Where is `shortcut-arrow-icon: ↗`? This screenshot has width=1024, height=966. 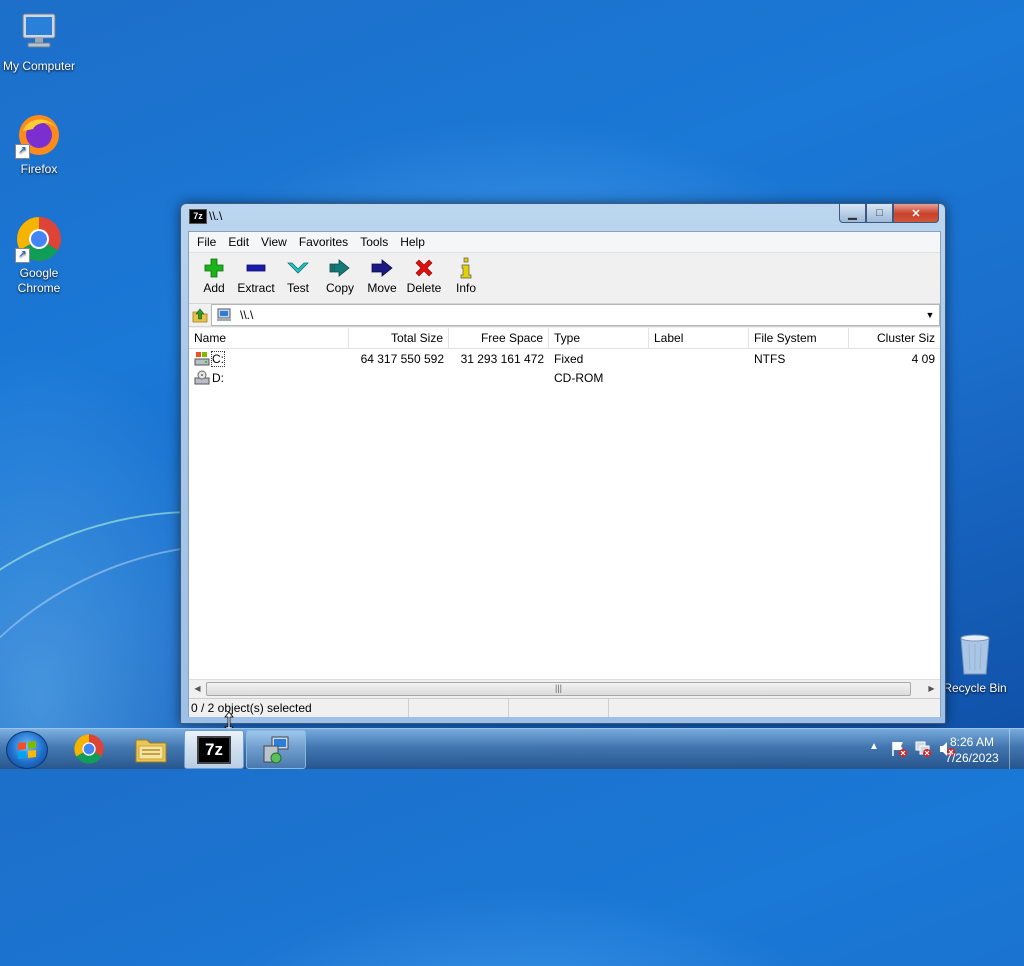 shortcut-arrow-icon: ↗ is located at coordinates (22, 255).